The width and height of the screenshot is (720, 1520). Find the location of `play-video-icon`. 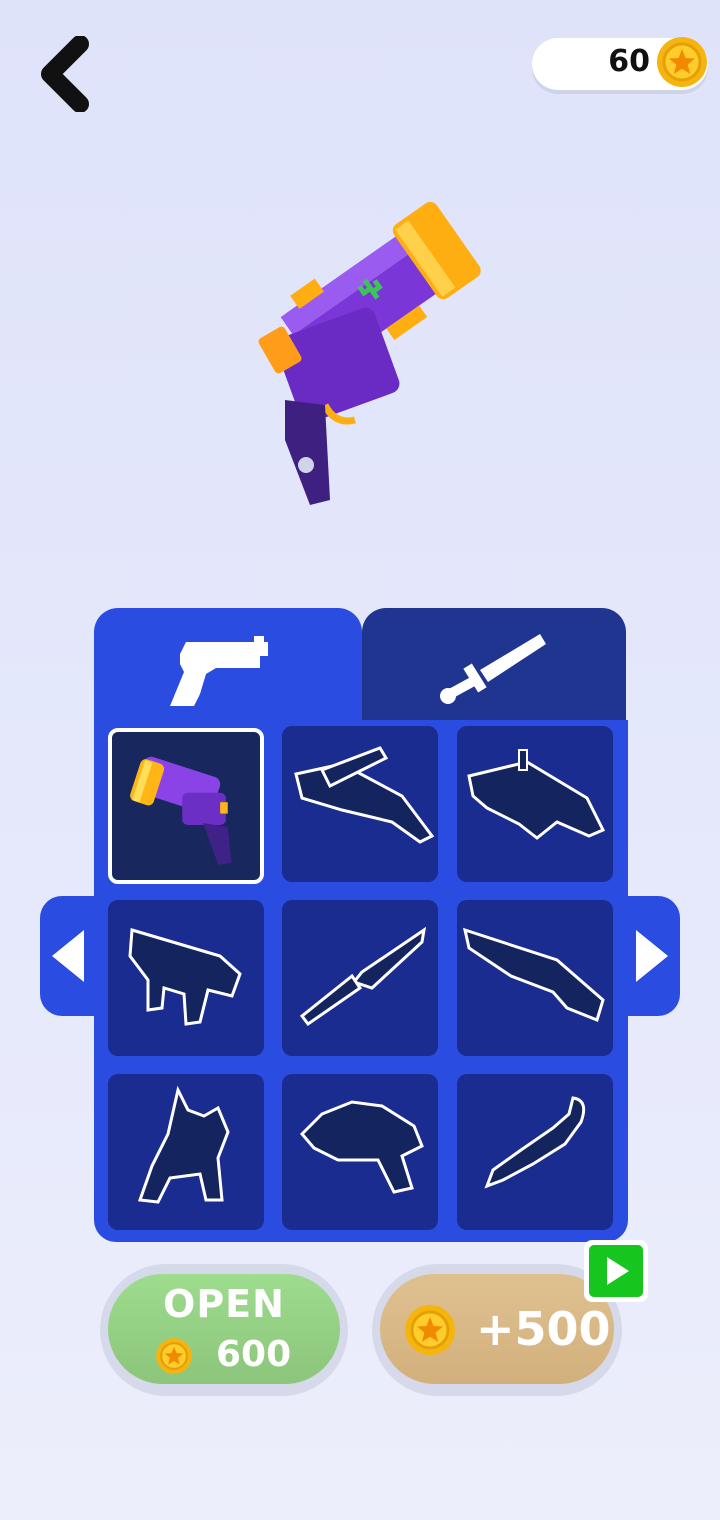

play-video-icon is located at coordinates (618, 1271).